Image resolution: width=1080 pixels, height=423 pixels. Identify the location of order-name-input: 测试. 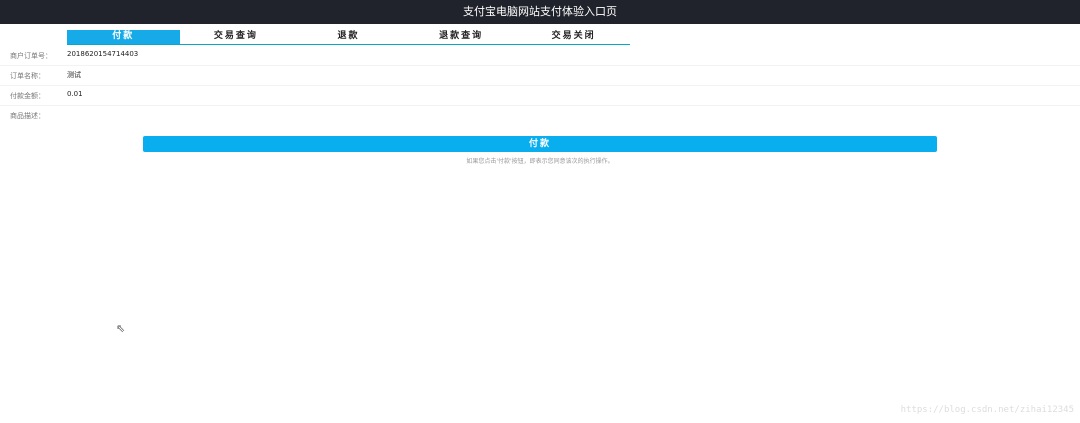
(74, 75).